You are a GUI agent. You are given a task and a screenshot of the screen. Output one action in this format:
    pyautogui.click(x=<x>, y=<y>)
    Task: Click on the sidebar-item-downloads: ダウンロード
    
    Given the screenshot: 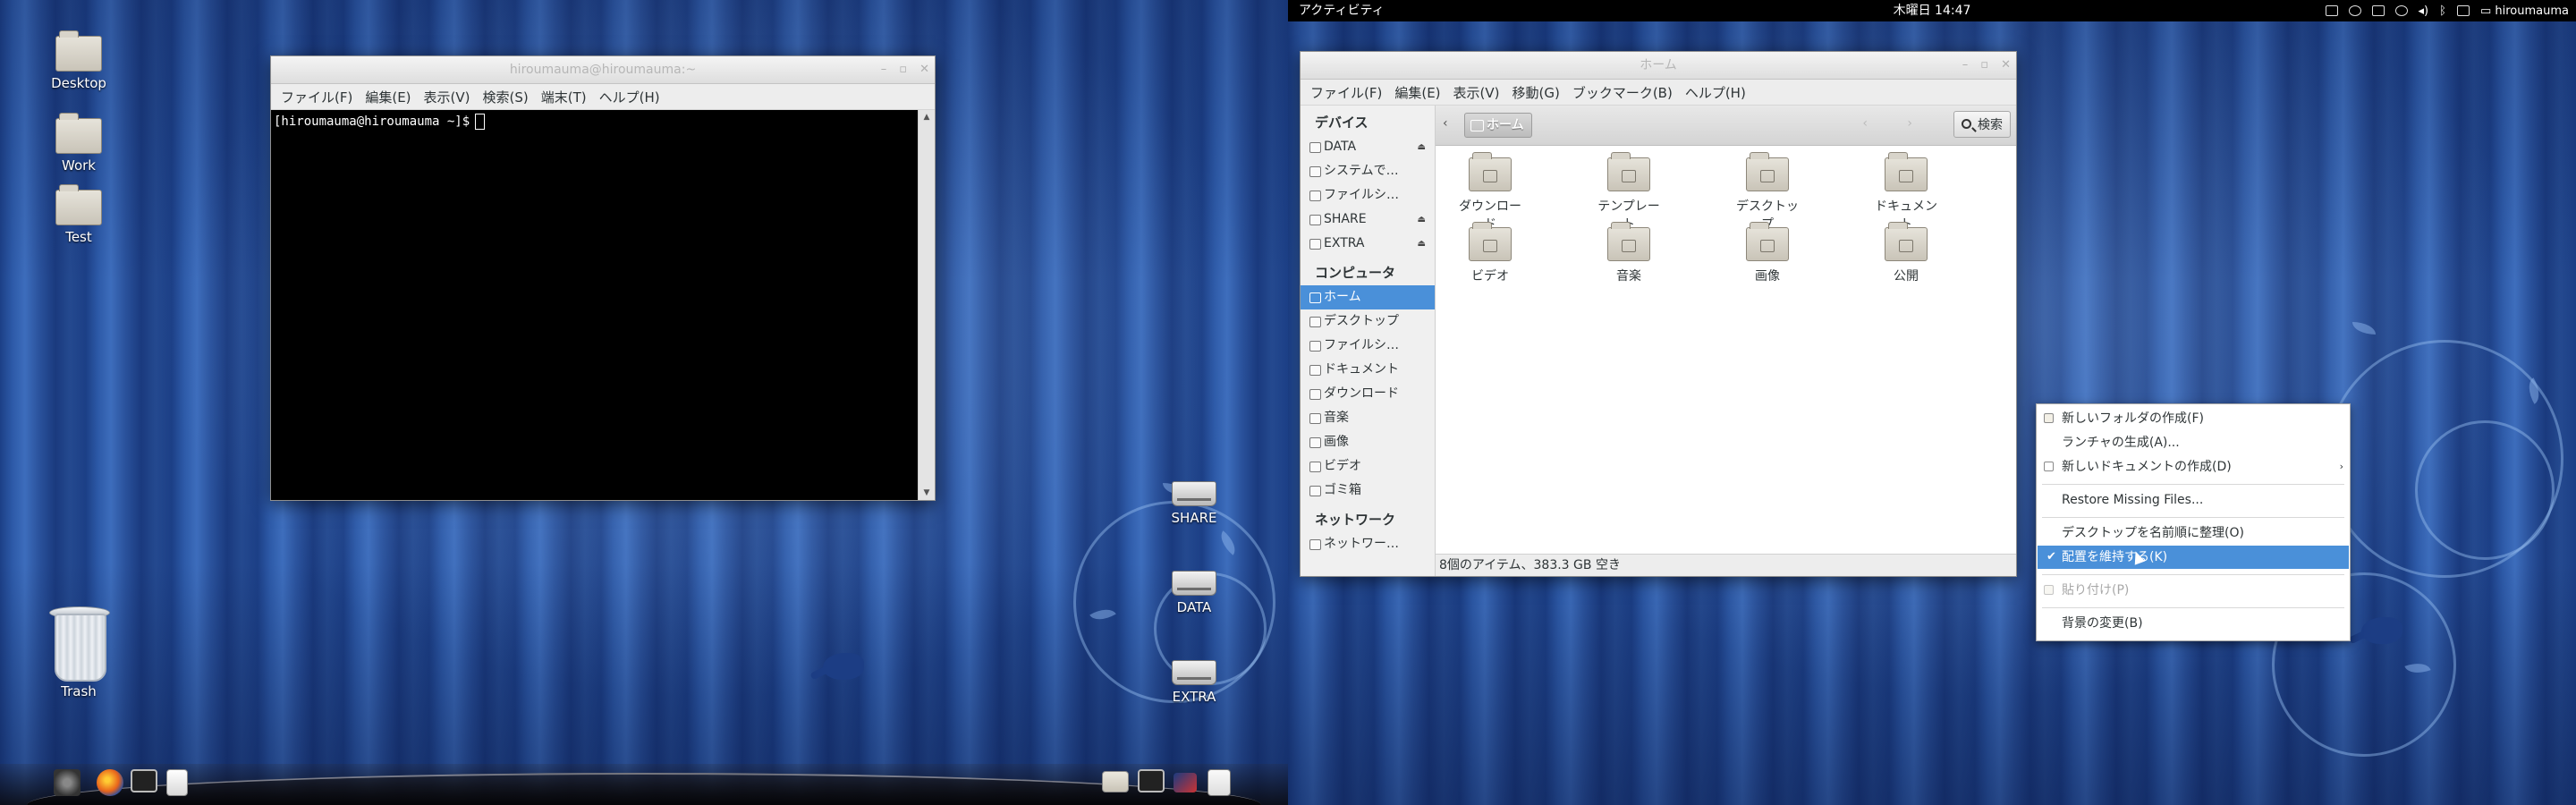 What is the action you would take?
    pyautogui.click(x=1368, y=394)
    